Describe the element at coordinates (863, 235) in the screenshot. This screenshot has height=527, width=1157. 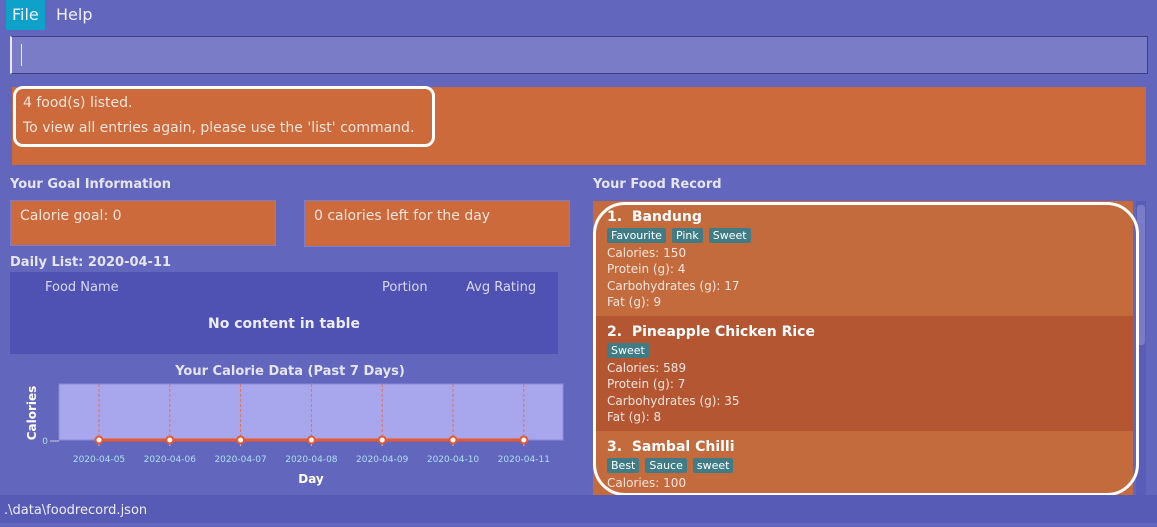
I see `tag-list: Favourite Pink Sweet` at that location.